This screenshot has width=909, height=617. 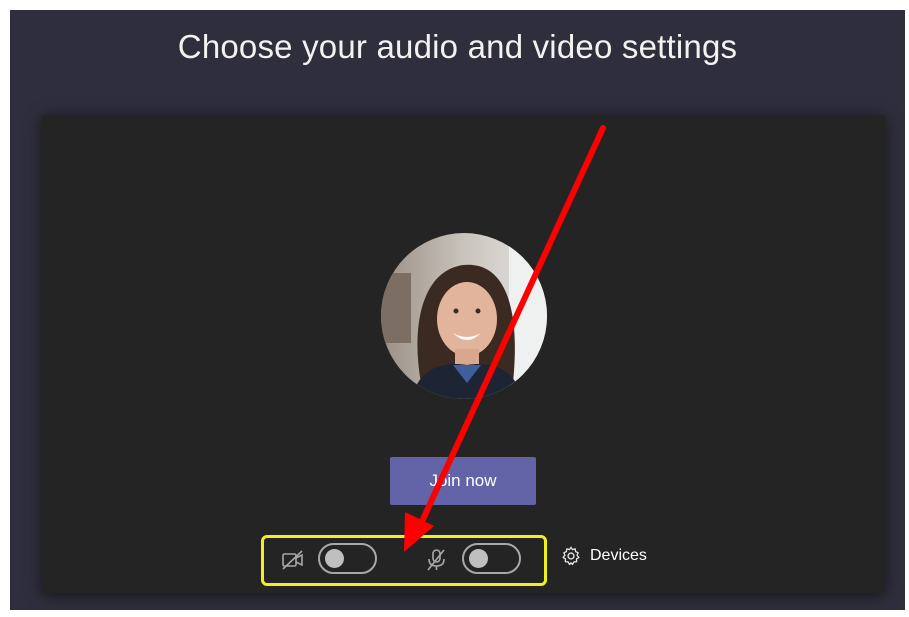 I want to click on camera-toggle, so click(x=347, y=558).